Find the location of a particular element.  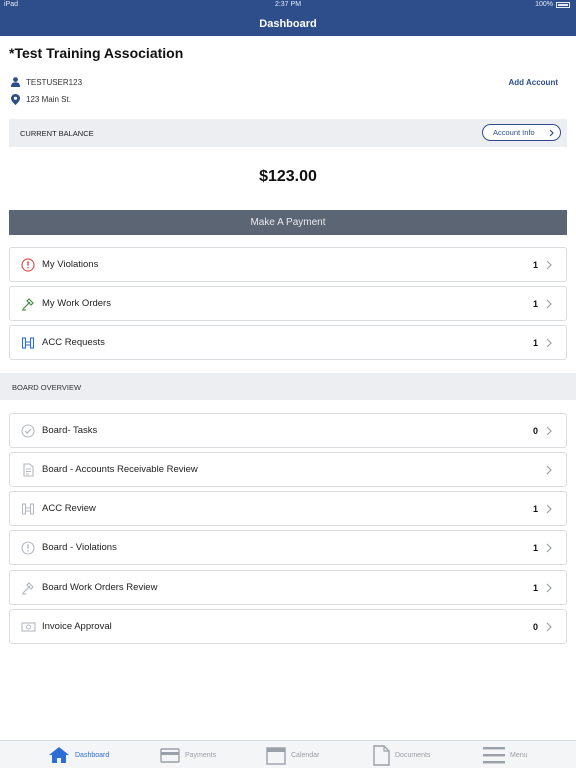

credit-card-icon is located at coordinates (170, 755).